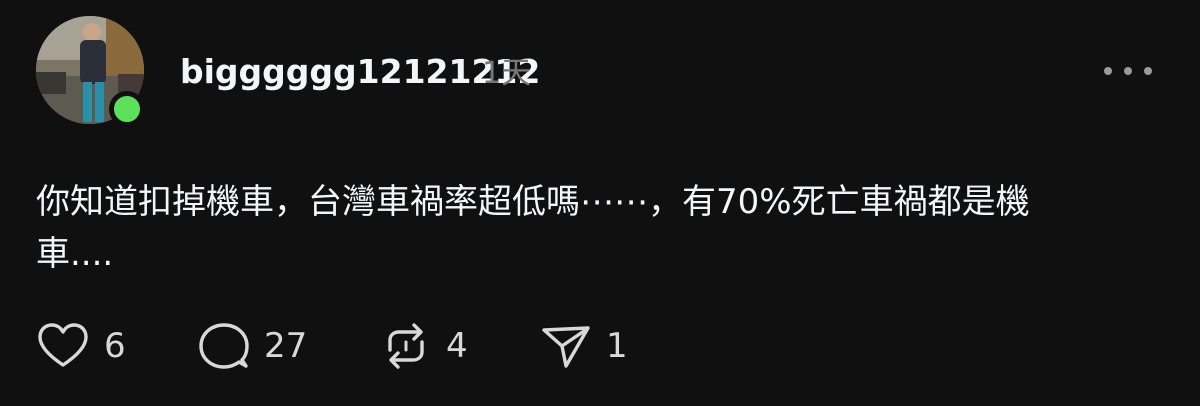 The height and width of the screenshot is (406, 1200). Describe the element at coordinates (115, 346) in the screenshot. I see `like-count: 6` at that location.